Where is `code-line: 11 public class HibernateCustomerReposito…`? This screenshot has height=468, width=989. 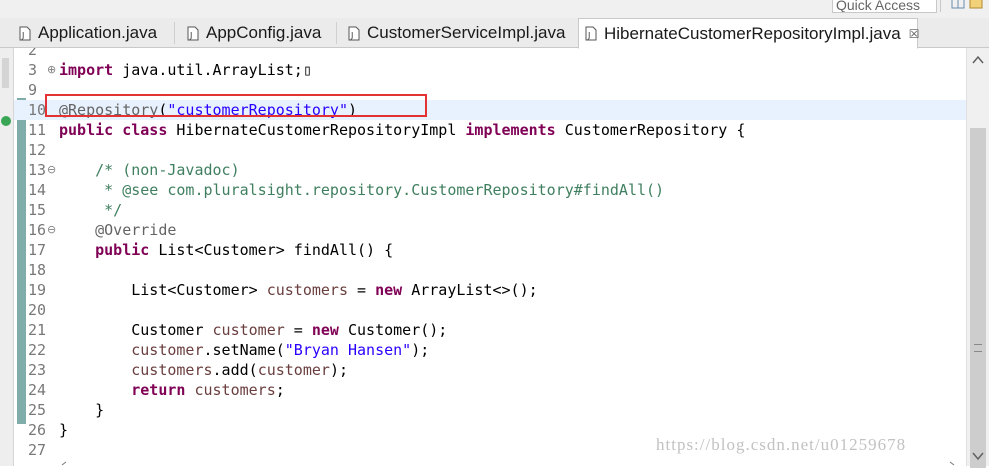 code-line: 11 public class HibernateCustomerReposito… is located at coordinates (490, 130).